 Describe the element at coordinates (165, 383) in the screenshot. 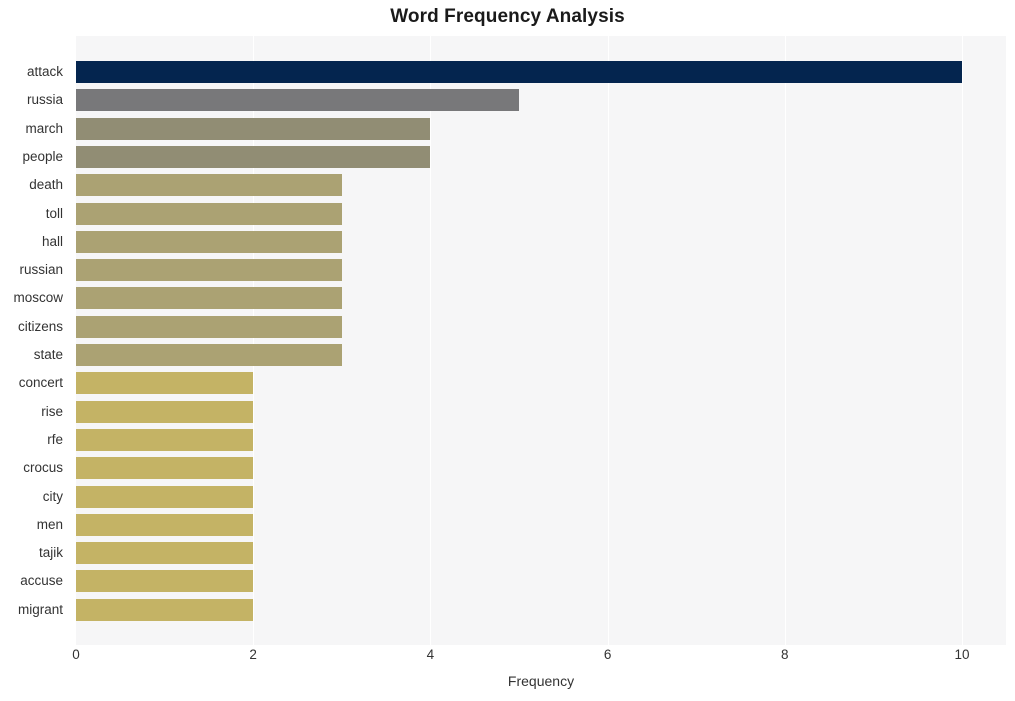

I see `bar-concert` at that location.